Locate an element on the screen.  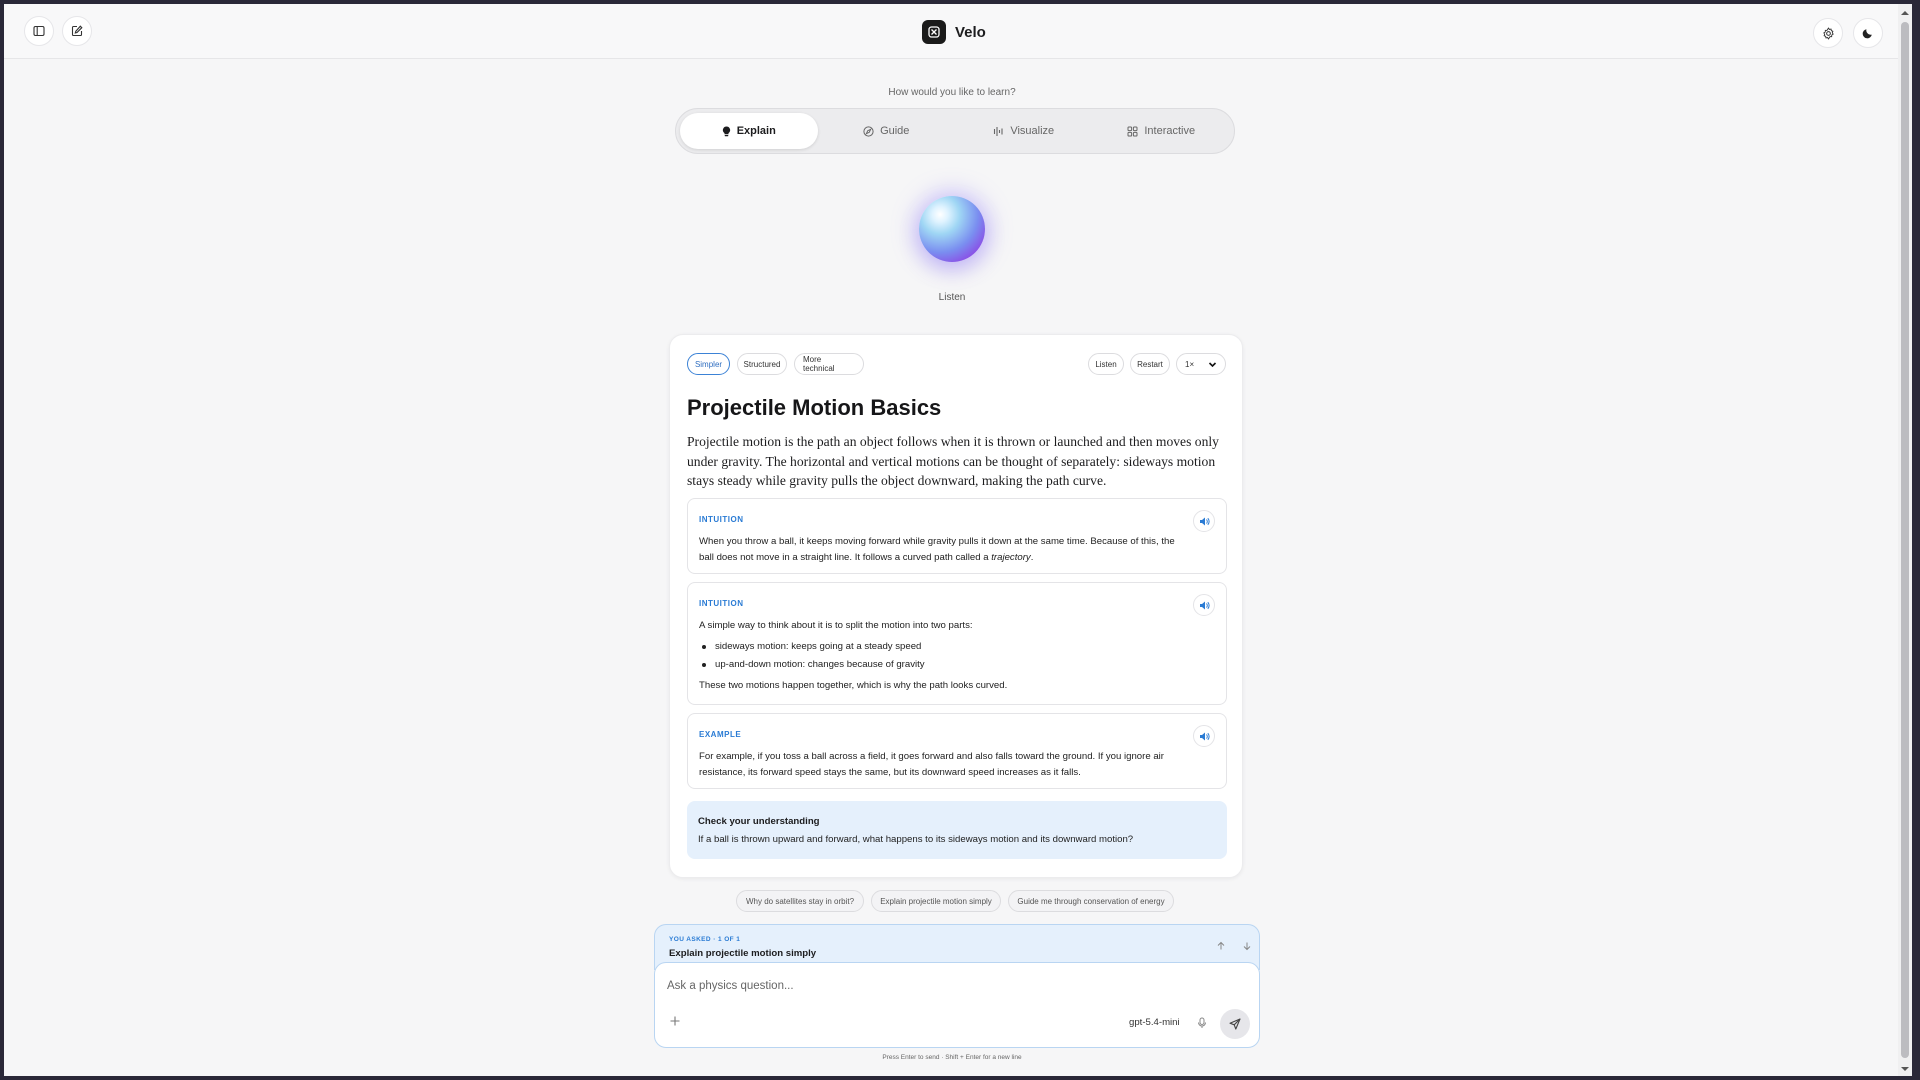
style-structured-button: Structured is located at coordinates (762, 364).